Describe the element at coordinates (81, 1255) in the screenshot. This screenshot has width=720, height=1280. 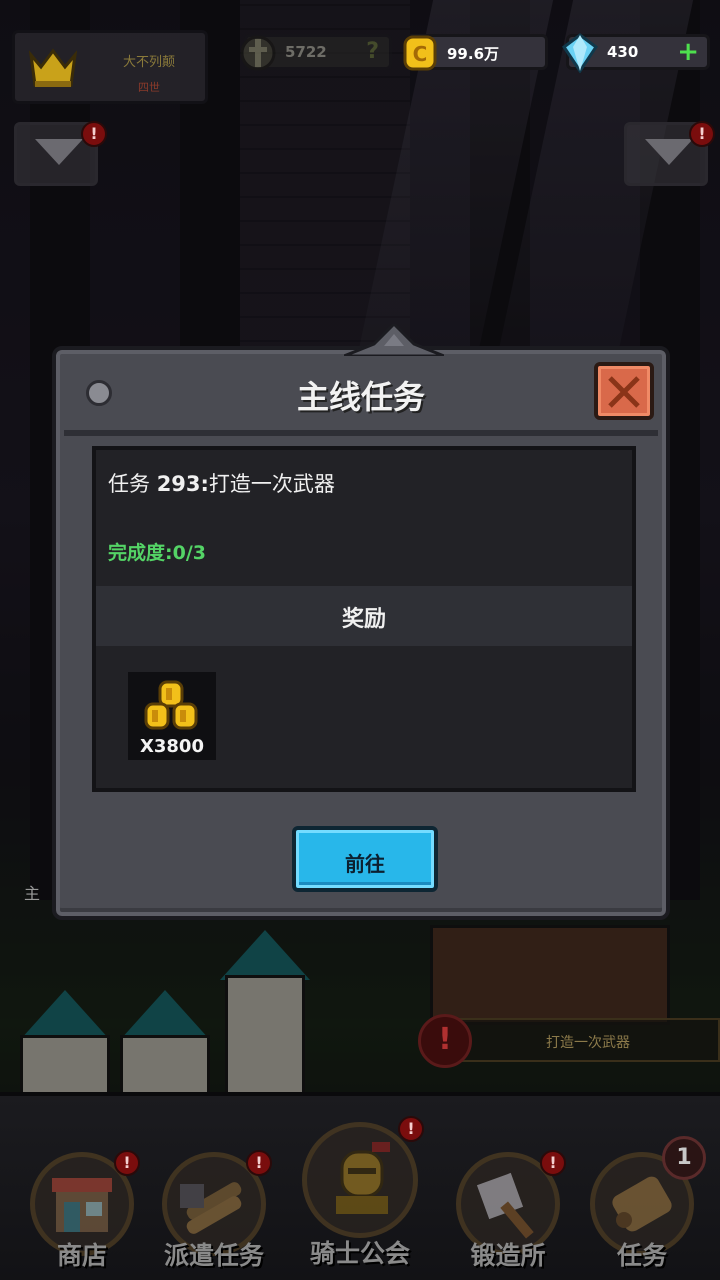
I see `nav-label: 商店` at that location.